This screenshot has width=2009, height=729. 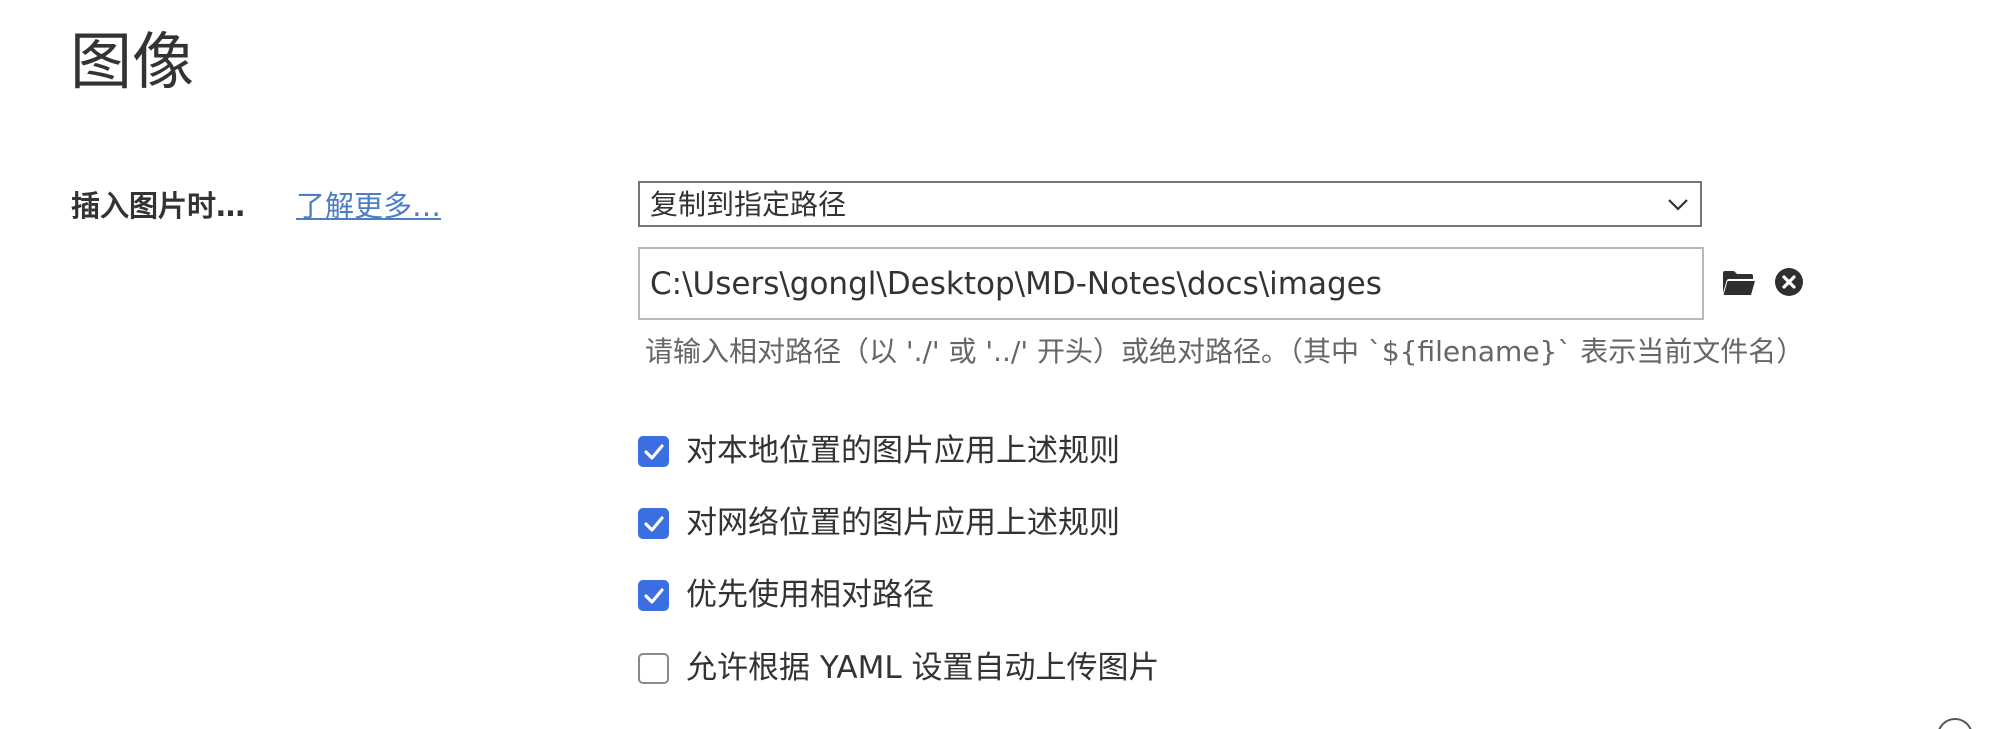 I want to click on select-value: 复制到指定路径, so click(x=748, y=204).